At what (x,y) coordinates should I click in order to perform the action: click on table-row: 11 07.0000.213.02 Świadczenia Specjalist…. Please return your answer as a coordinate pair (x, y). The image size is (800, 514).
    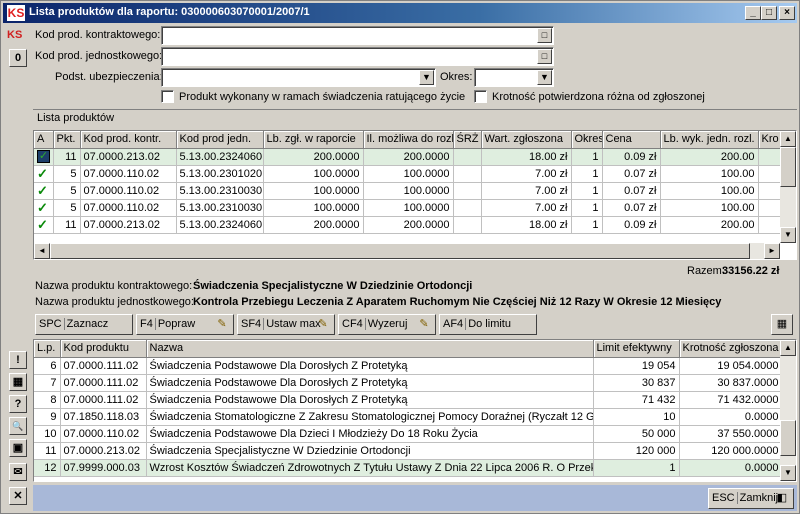
    Looking at the image, I should click on (408, 451).